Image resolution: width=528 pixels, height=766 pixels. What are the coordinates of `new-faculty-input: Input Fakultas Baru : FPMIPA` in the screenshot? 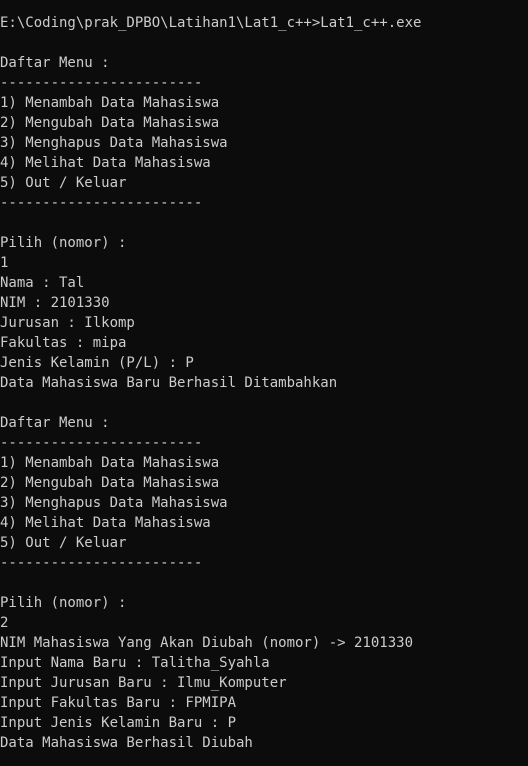 It's located at (118, 703).